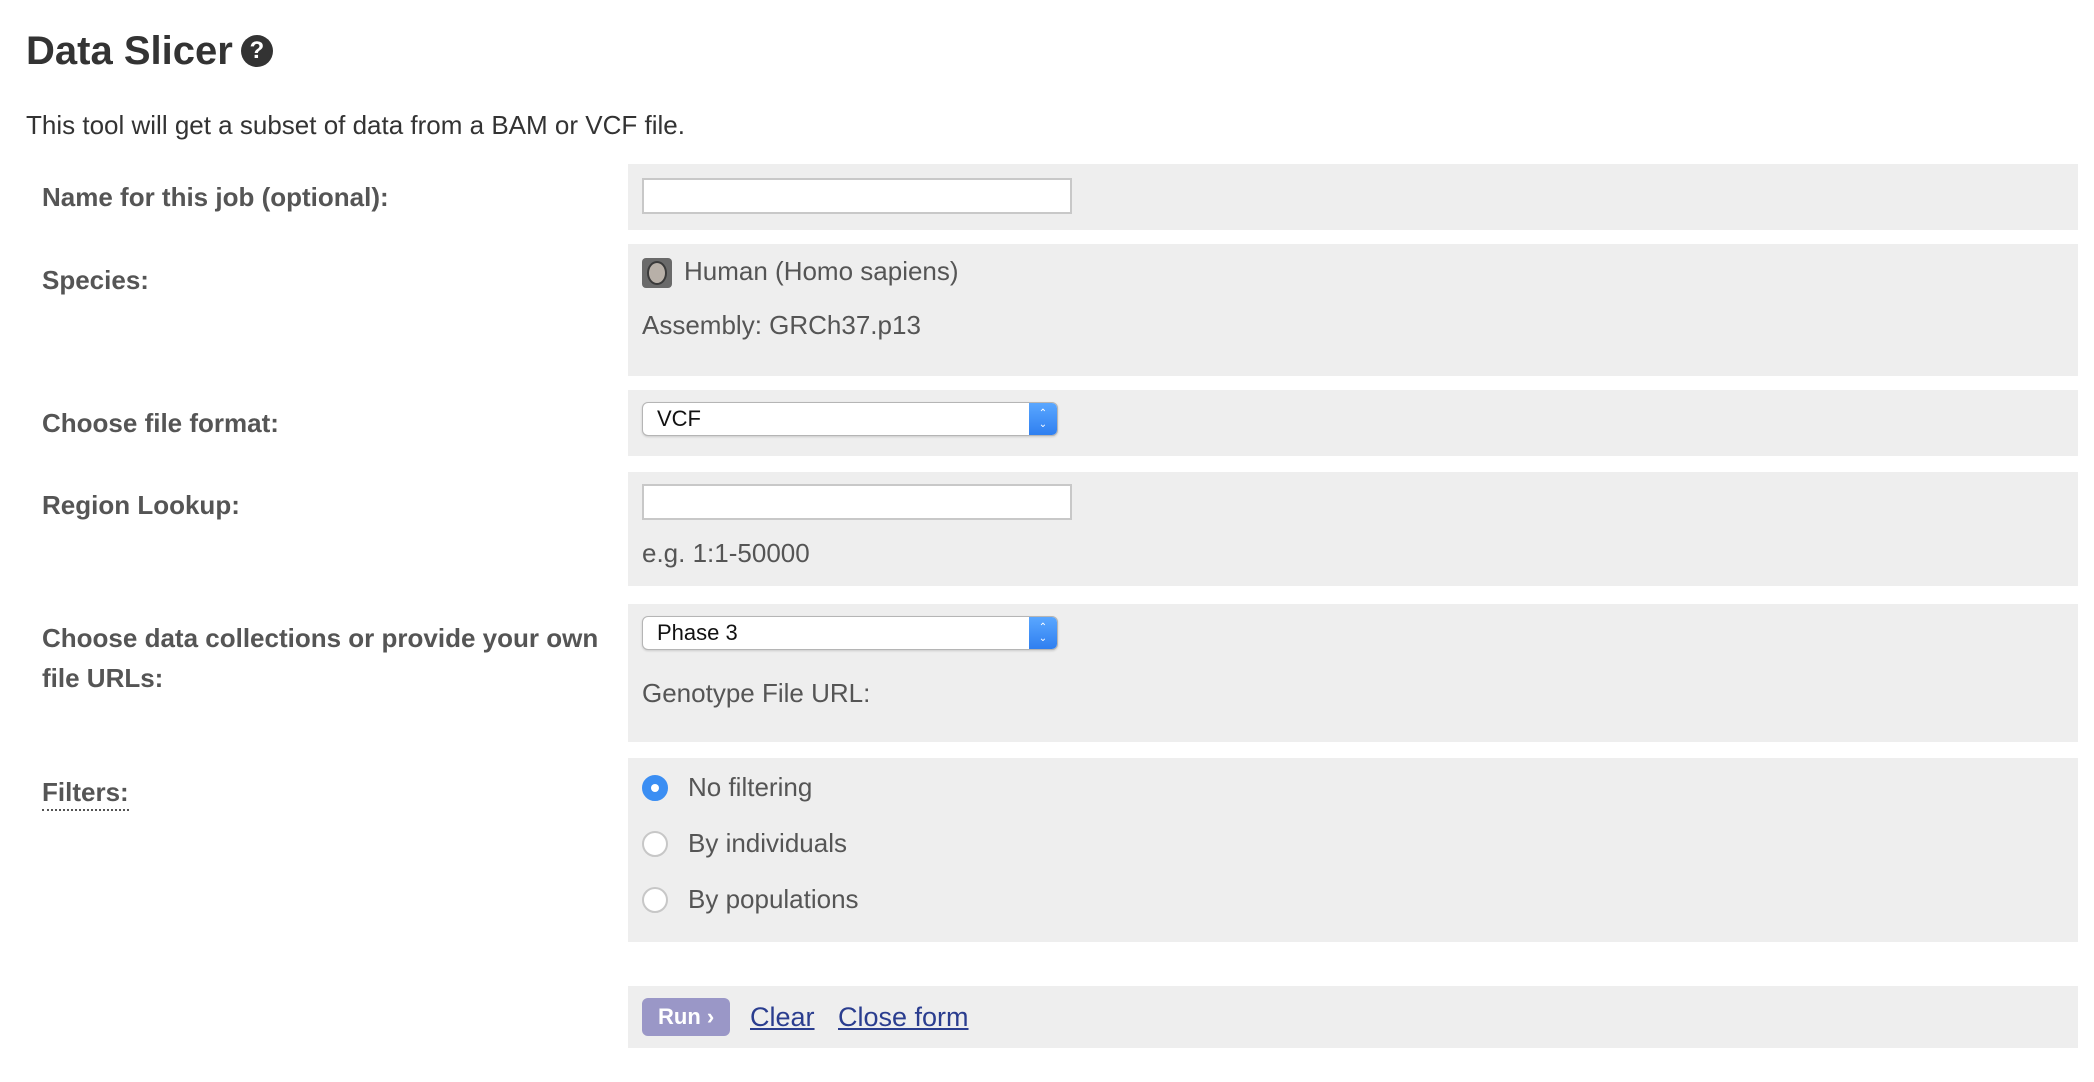 The height and width of the screenshot is (1082, 2094). Describe the element at coordinates (1353, 673) in the screenshot. I see `collections-field-area: Phase 3 ⌃ ⌄ Genotype File URL:` at that location.